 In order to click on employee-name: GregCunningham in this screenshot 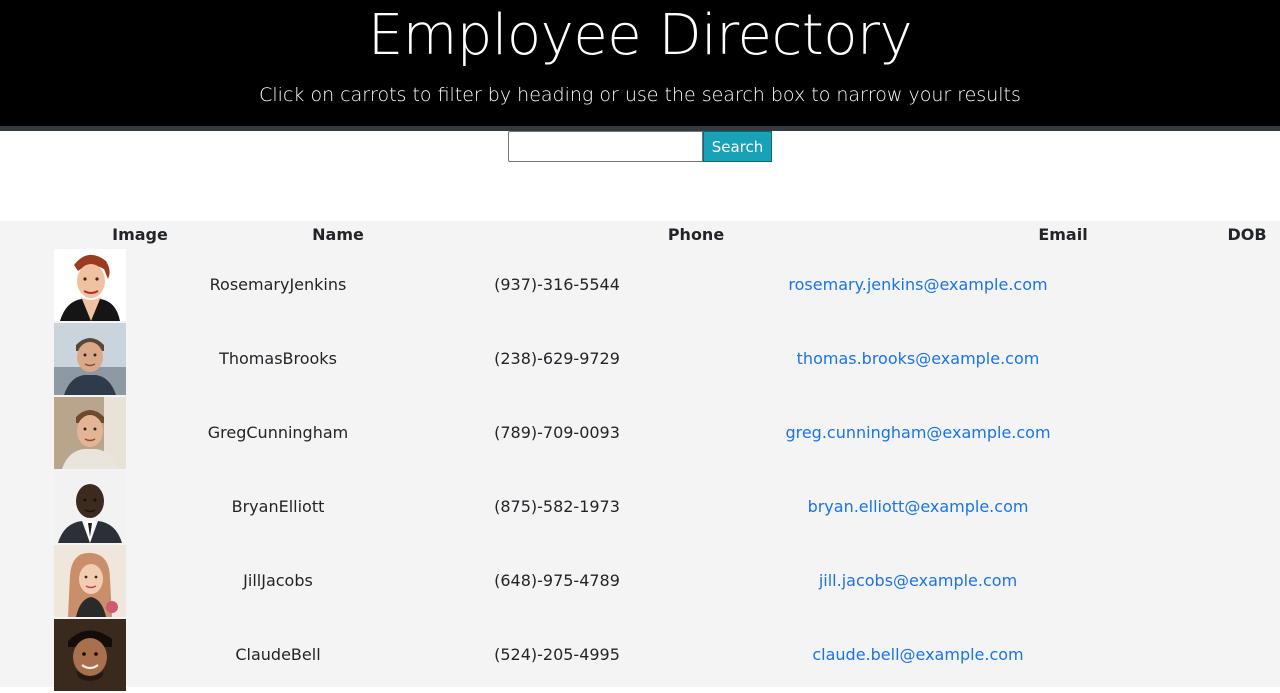, I will do `click(278, 432)`.